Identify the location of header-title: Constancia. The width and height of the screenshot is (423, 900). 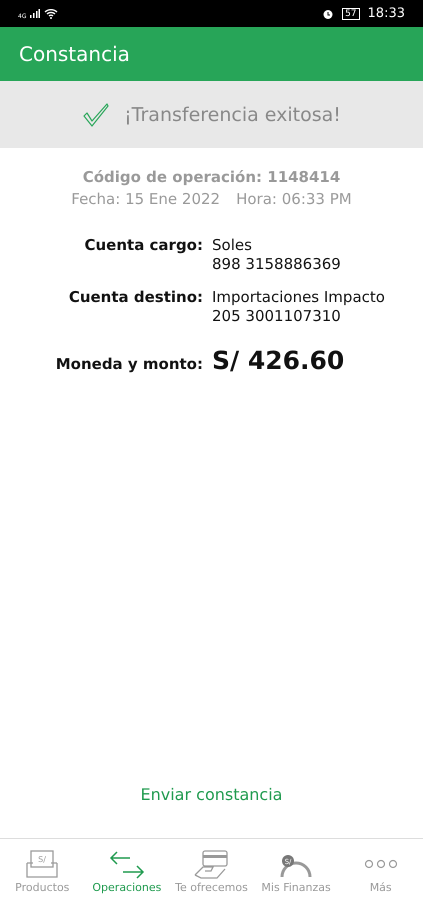
(74, 54).